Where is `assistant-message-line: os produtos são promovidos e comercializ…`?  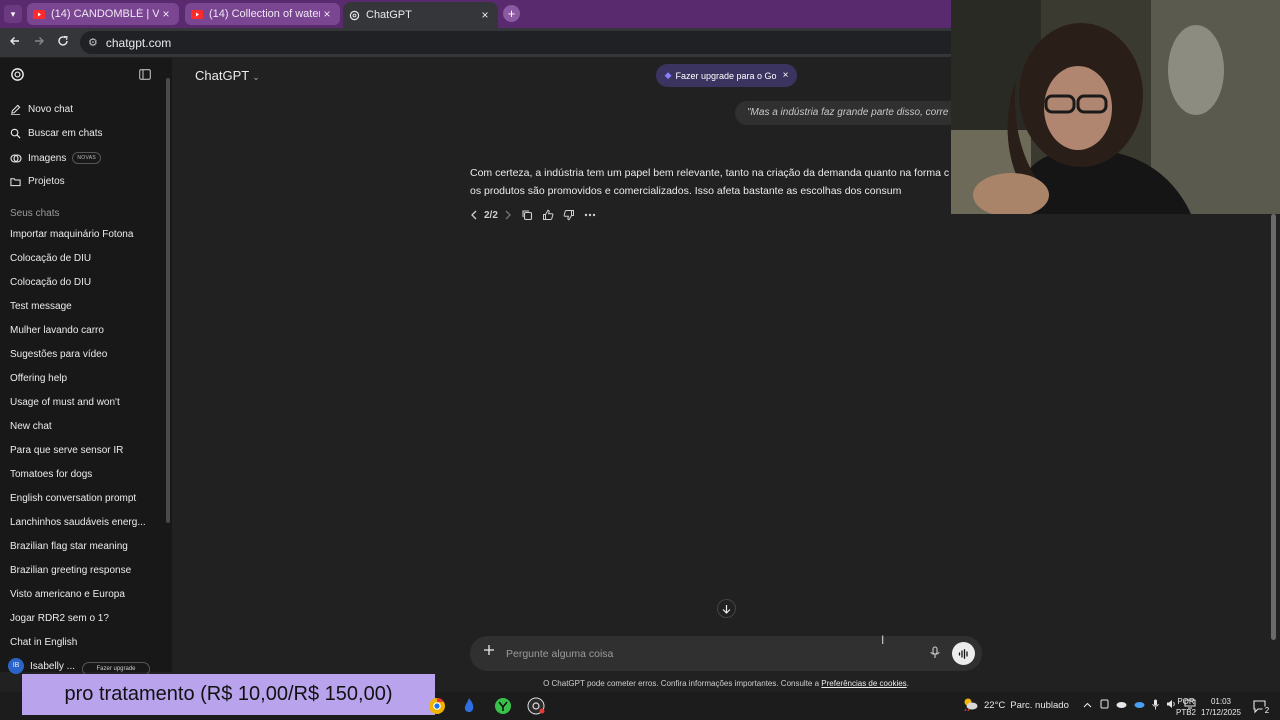
assistant-message-line: os produtos são promovidos e comercializ… is located at coordinates (686, 191).